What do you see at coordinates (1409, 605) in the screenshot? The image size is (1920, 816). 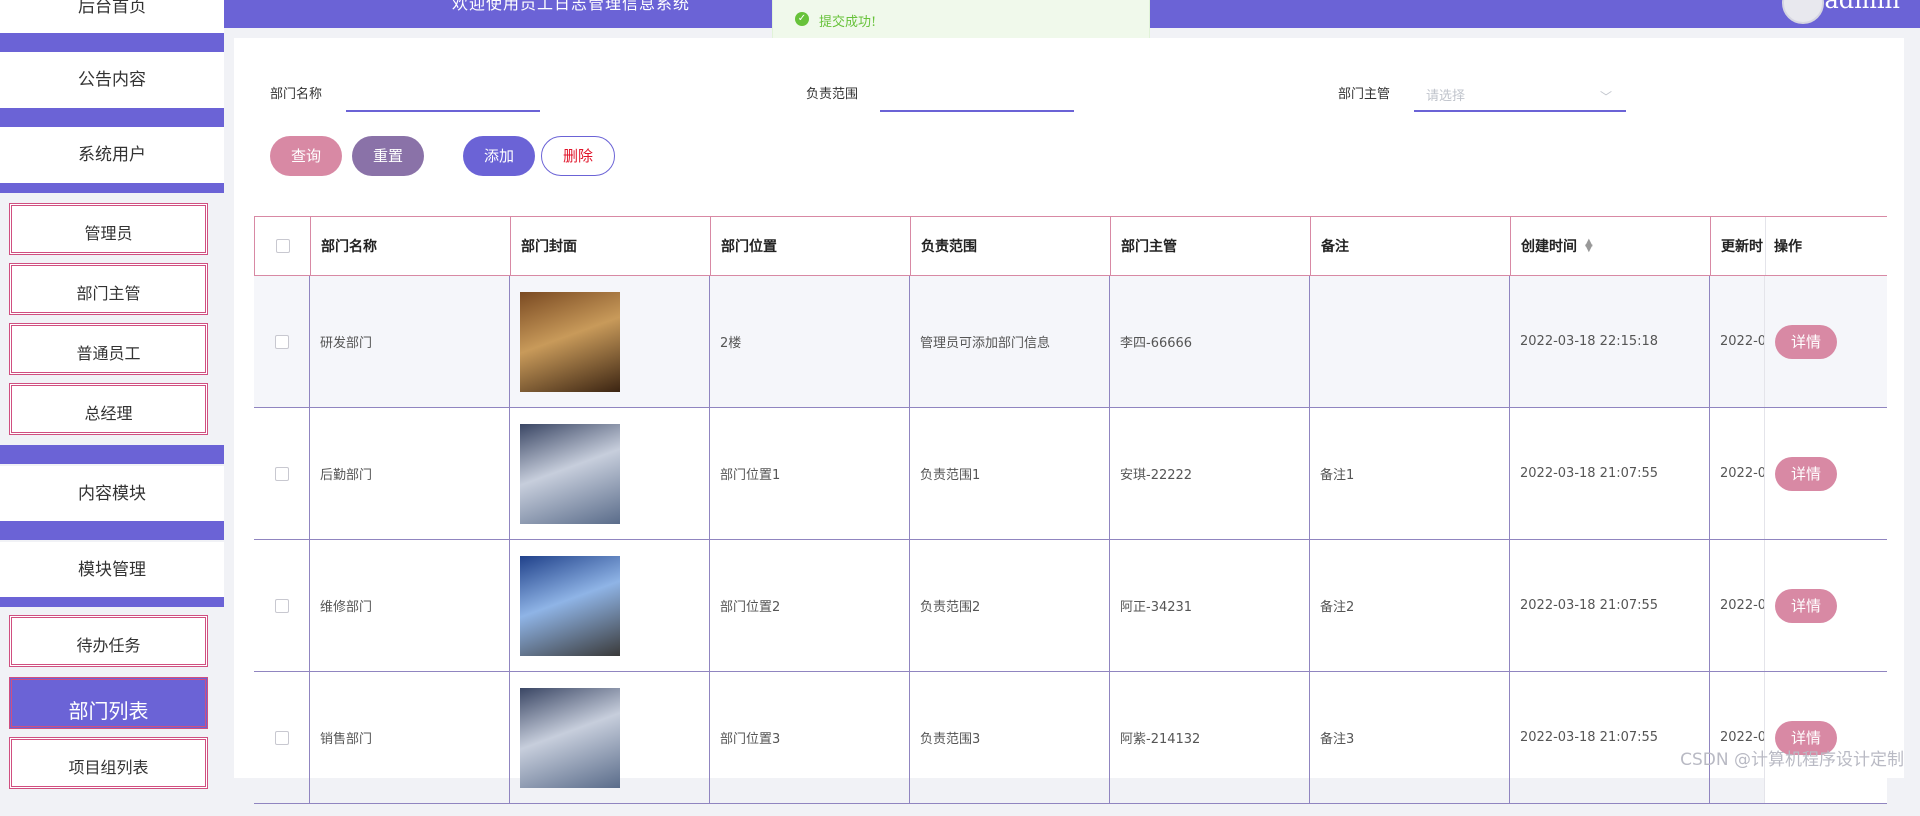 I see `cell-note: 备注2` at bounding box center [1409, 605].